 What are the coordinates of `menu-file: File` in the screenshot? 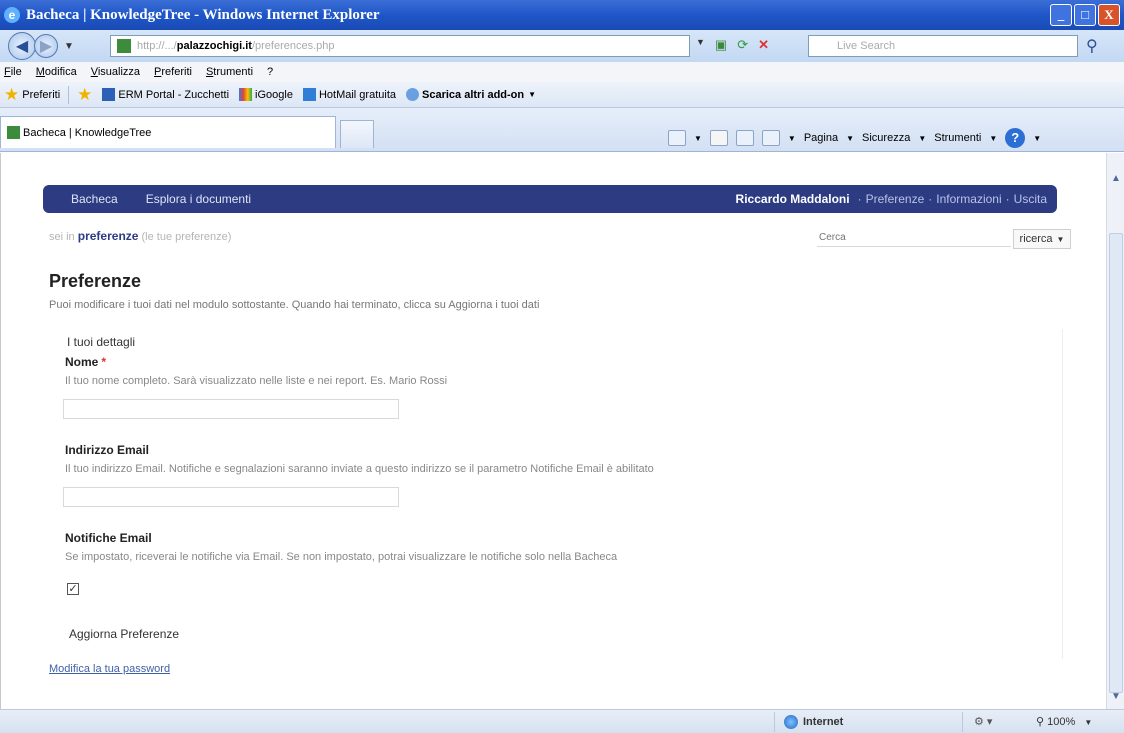 It's located at (13, 72).